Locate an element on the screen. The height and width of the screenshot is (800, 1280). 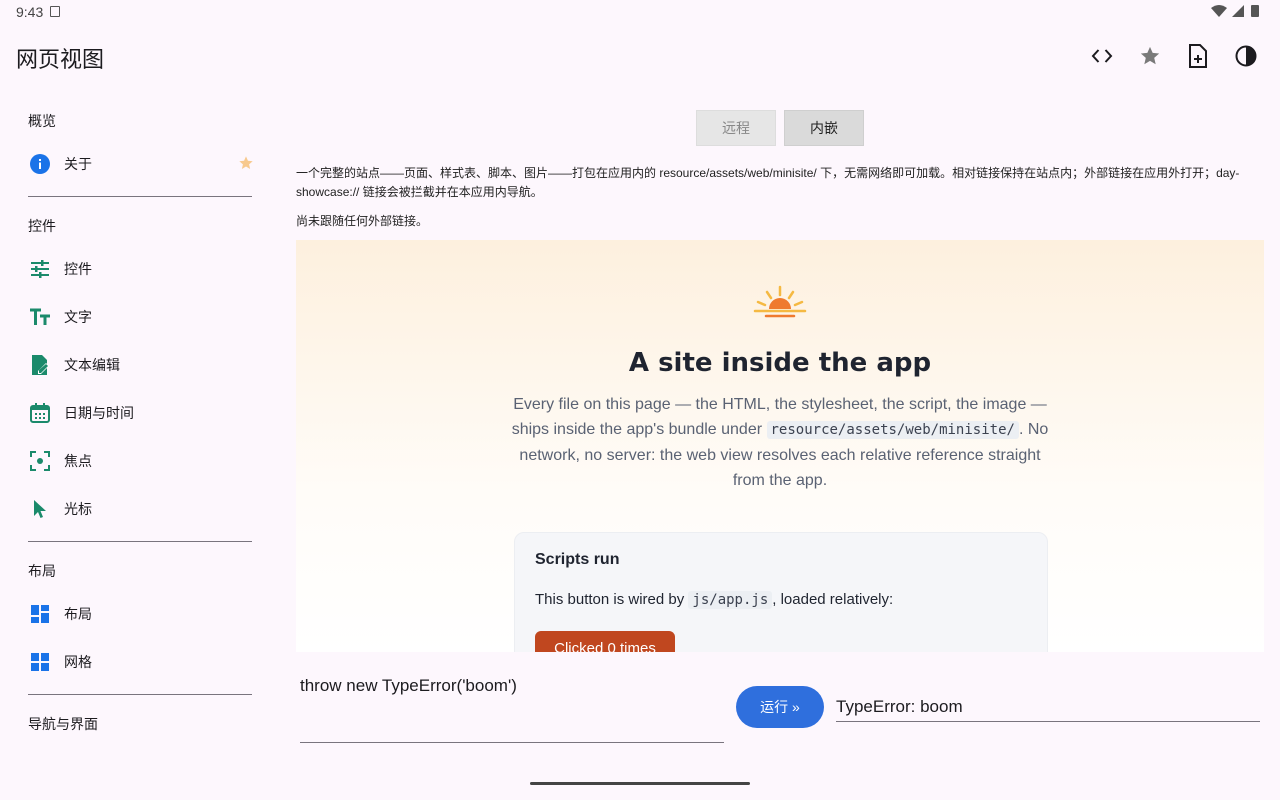
note-add-icon is located at coordinates (1198, 56).